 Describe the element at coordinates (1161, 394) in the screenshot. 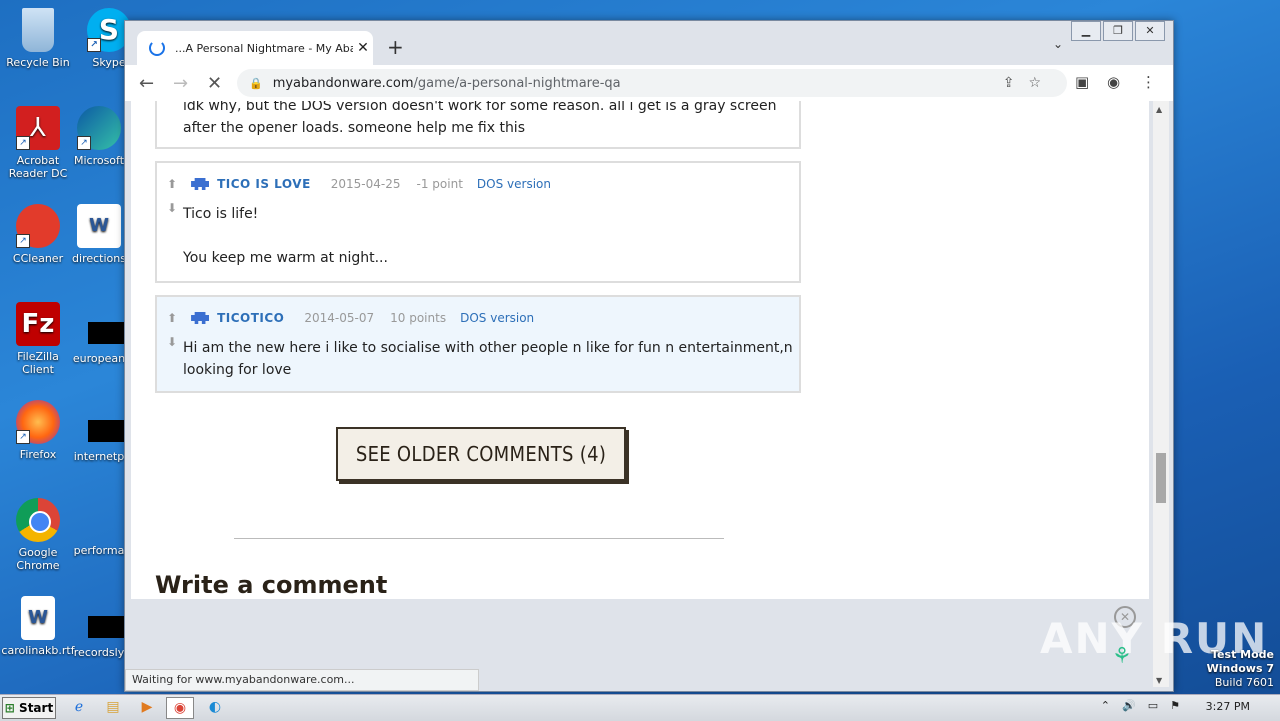

I see `page-scrollbar: ▲ ▼` at that location.